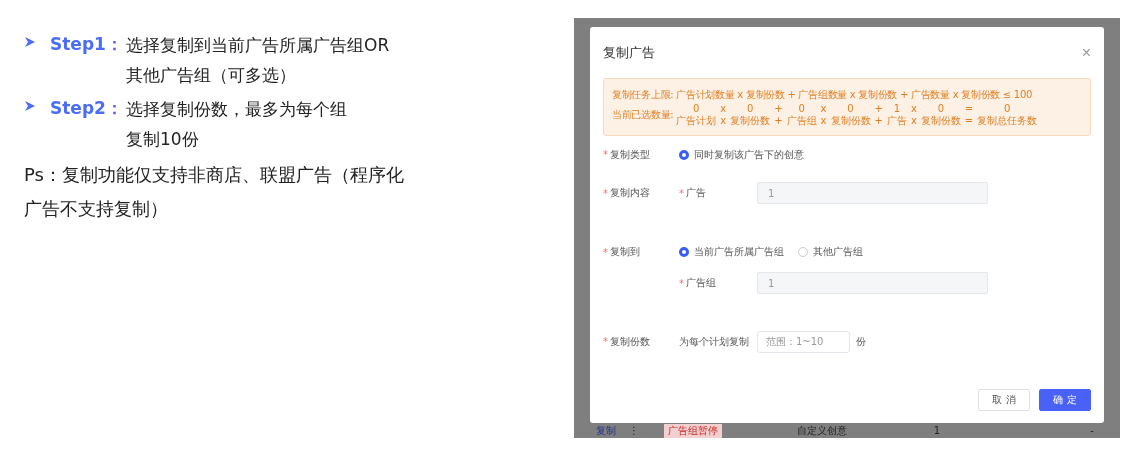  I want to click on step-text: 选择复制份数，最多为每个组, so click(236, 109).